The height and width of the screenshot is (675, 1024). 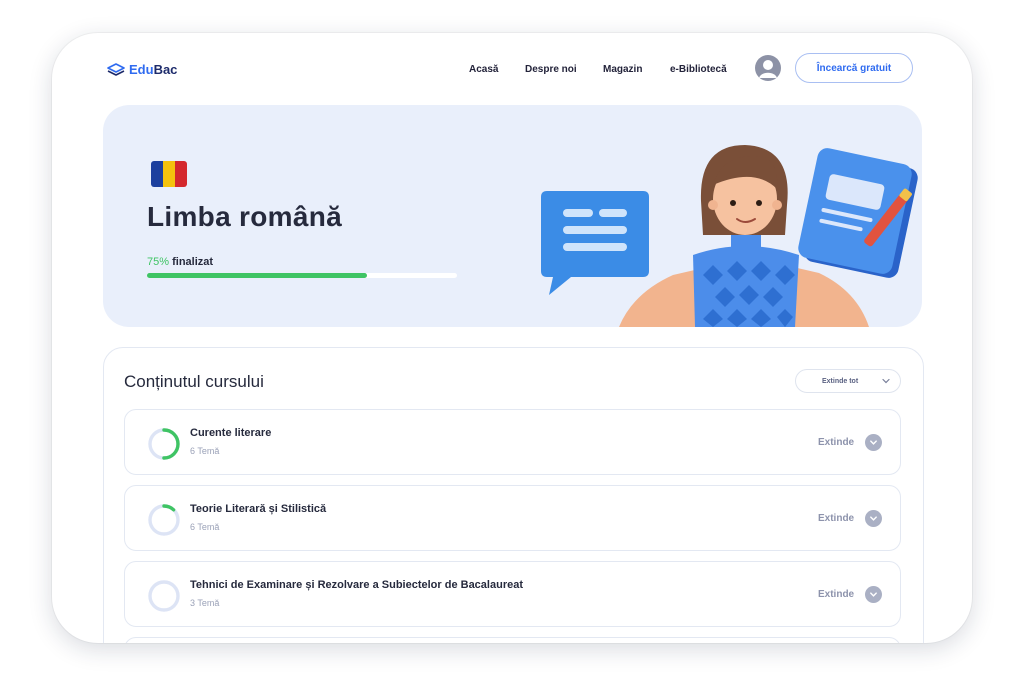 What do you see at coordinates (153, 69) in the screenshot?
I see `logo-text: EduBac` at bounding box center [153, 69].